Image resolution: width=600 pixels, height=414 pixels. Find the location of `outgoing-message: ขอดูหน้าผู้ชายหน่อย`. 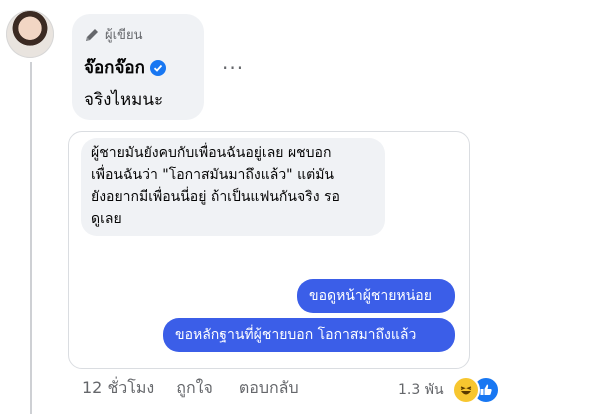

outgoing-message: ขอดูหน้าผู้ชายหน่อย is located at coordinates (376, 296).